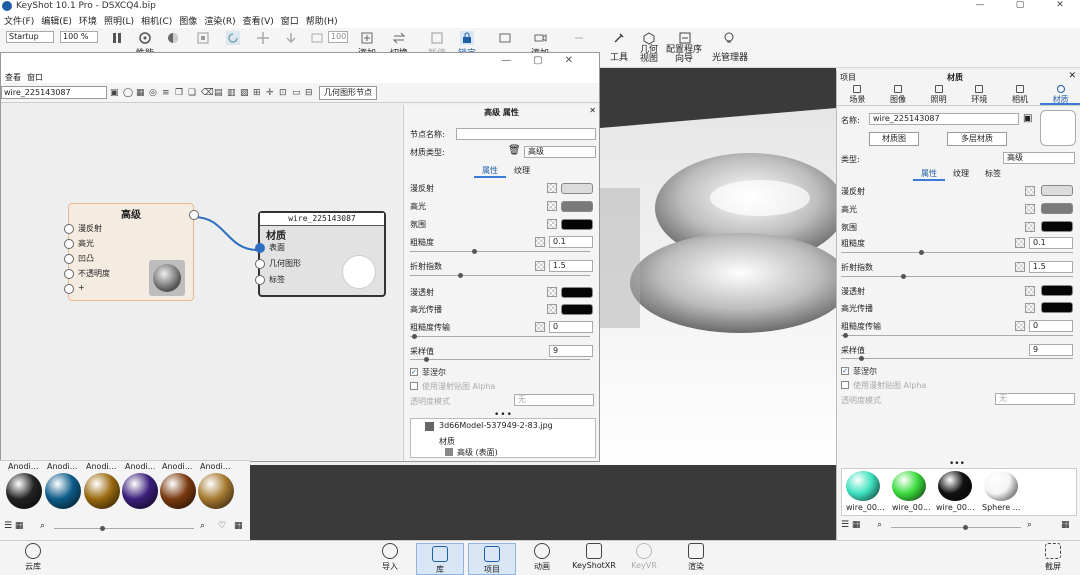  What do you see at coordinates (437, 38) in the screenshot?
I see `pause-render-icon` at bounding box center [437, 38].